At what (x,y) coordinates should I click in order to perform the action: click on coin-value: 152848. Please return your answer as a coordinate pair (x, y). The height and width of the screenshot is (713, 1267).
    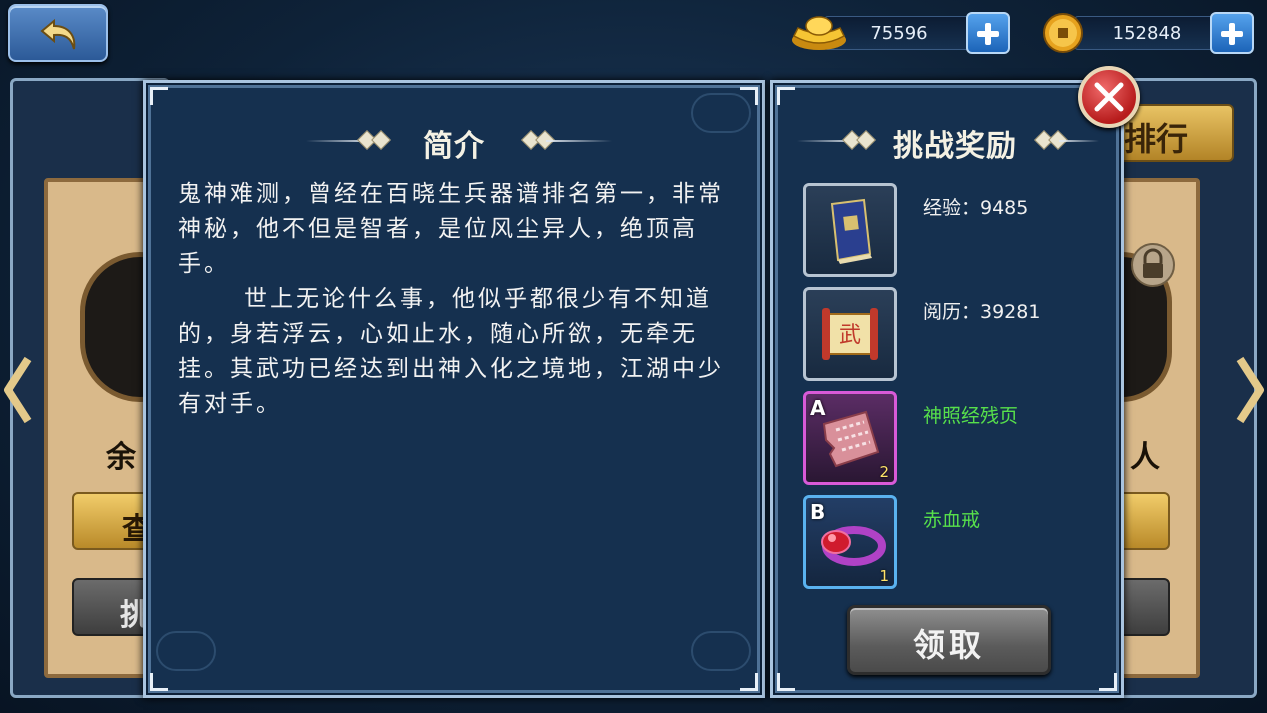
    Looking at the image, I should click on (1147, 33).